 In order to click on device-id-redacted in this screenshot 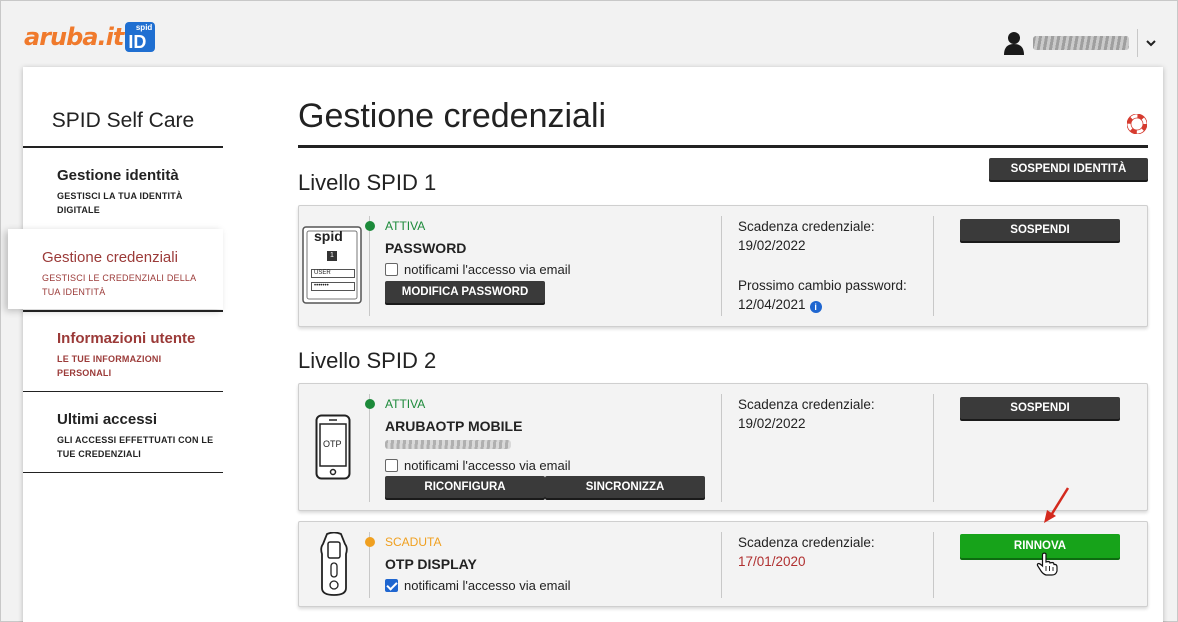, I will do `click(448, 444)`.